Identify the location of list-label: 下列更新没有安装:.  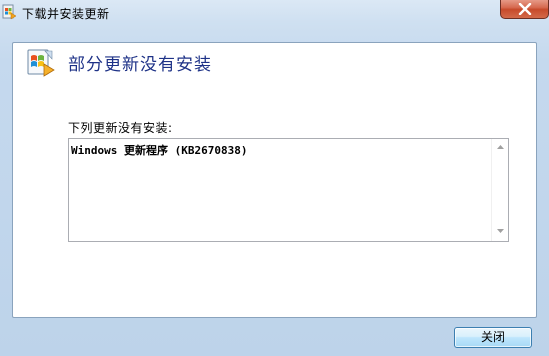
(120, 128).